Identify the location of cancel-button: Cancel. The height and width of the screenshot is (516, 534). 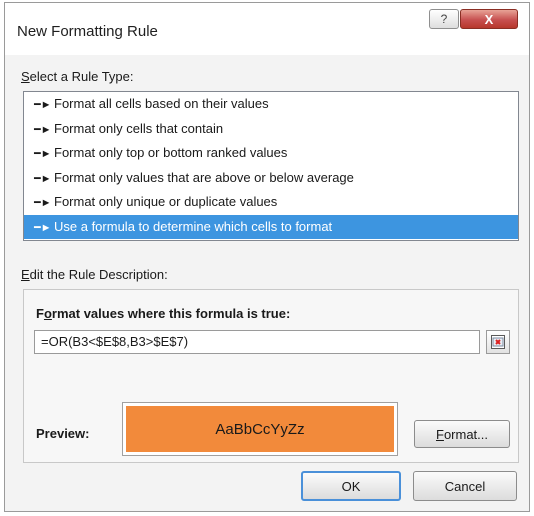
(465, 486).